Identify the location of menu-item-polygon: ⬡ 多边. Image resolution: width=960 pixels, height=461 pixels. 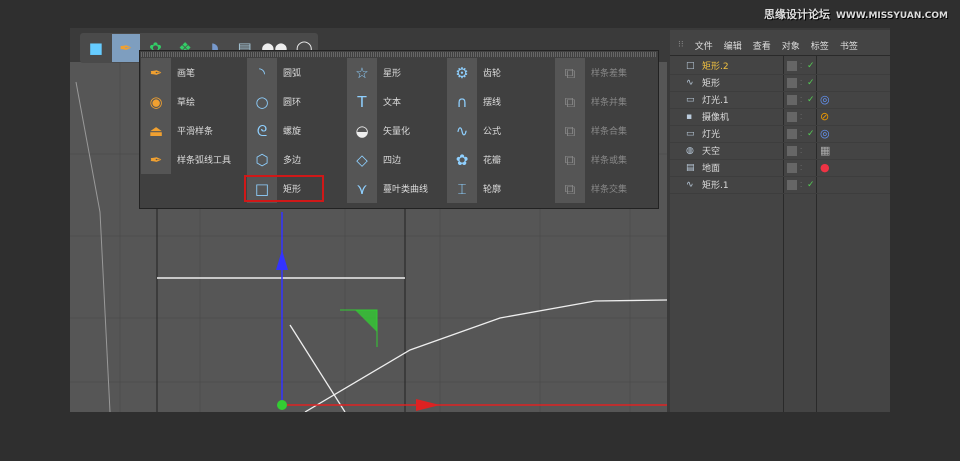
(297, 159).